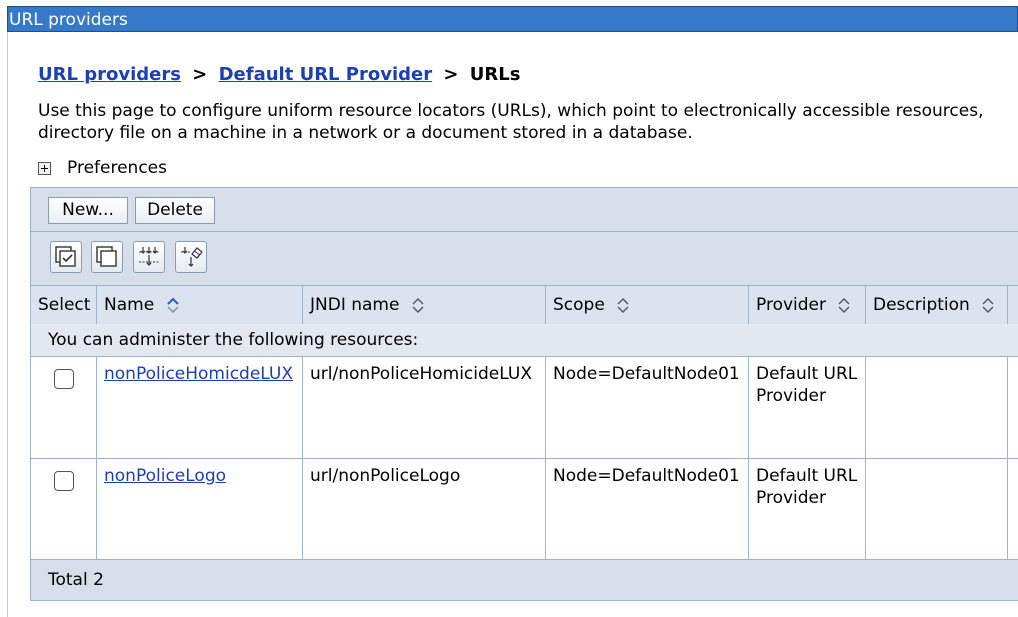 This screenshot has width=1018, height=617. I want to click on deselect-all-icon, so click(107, 257).